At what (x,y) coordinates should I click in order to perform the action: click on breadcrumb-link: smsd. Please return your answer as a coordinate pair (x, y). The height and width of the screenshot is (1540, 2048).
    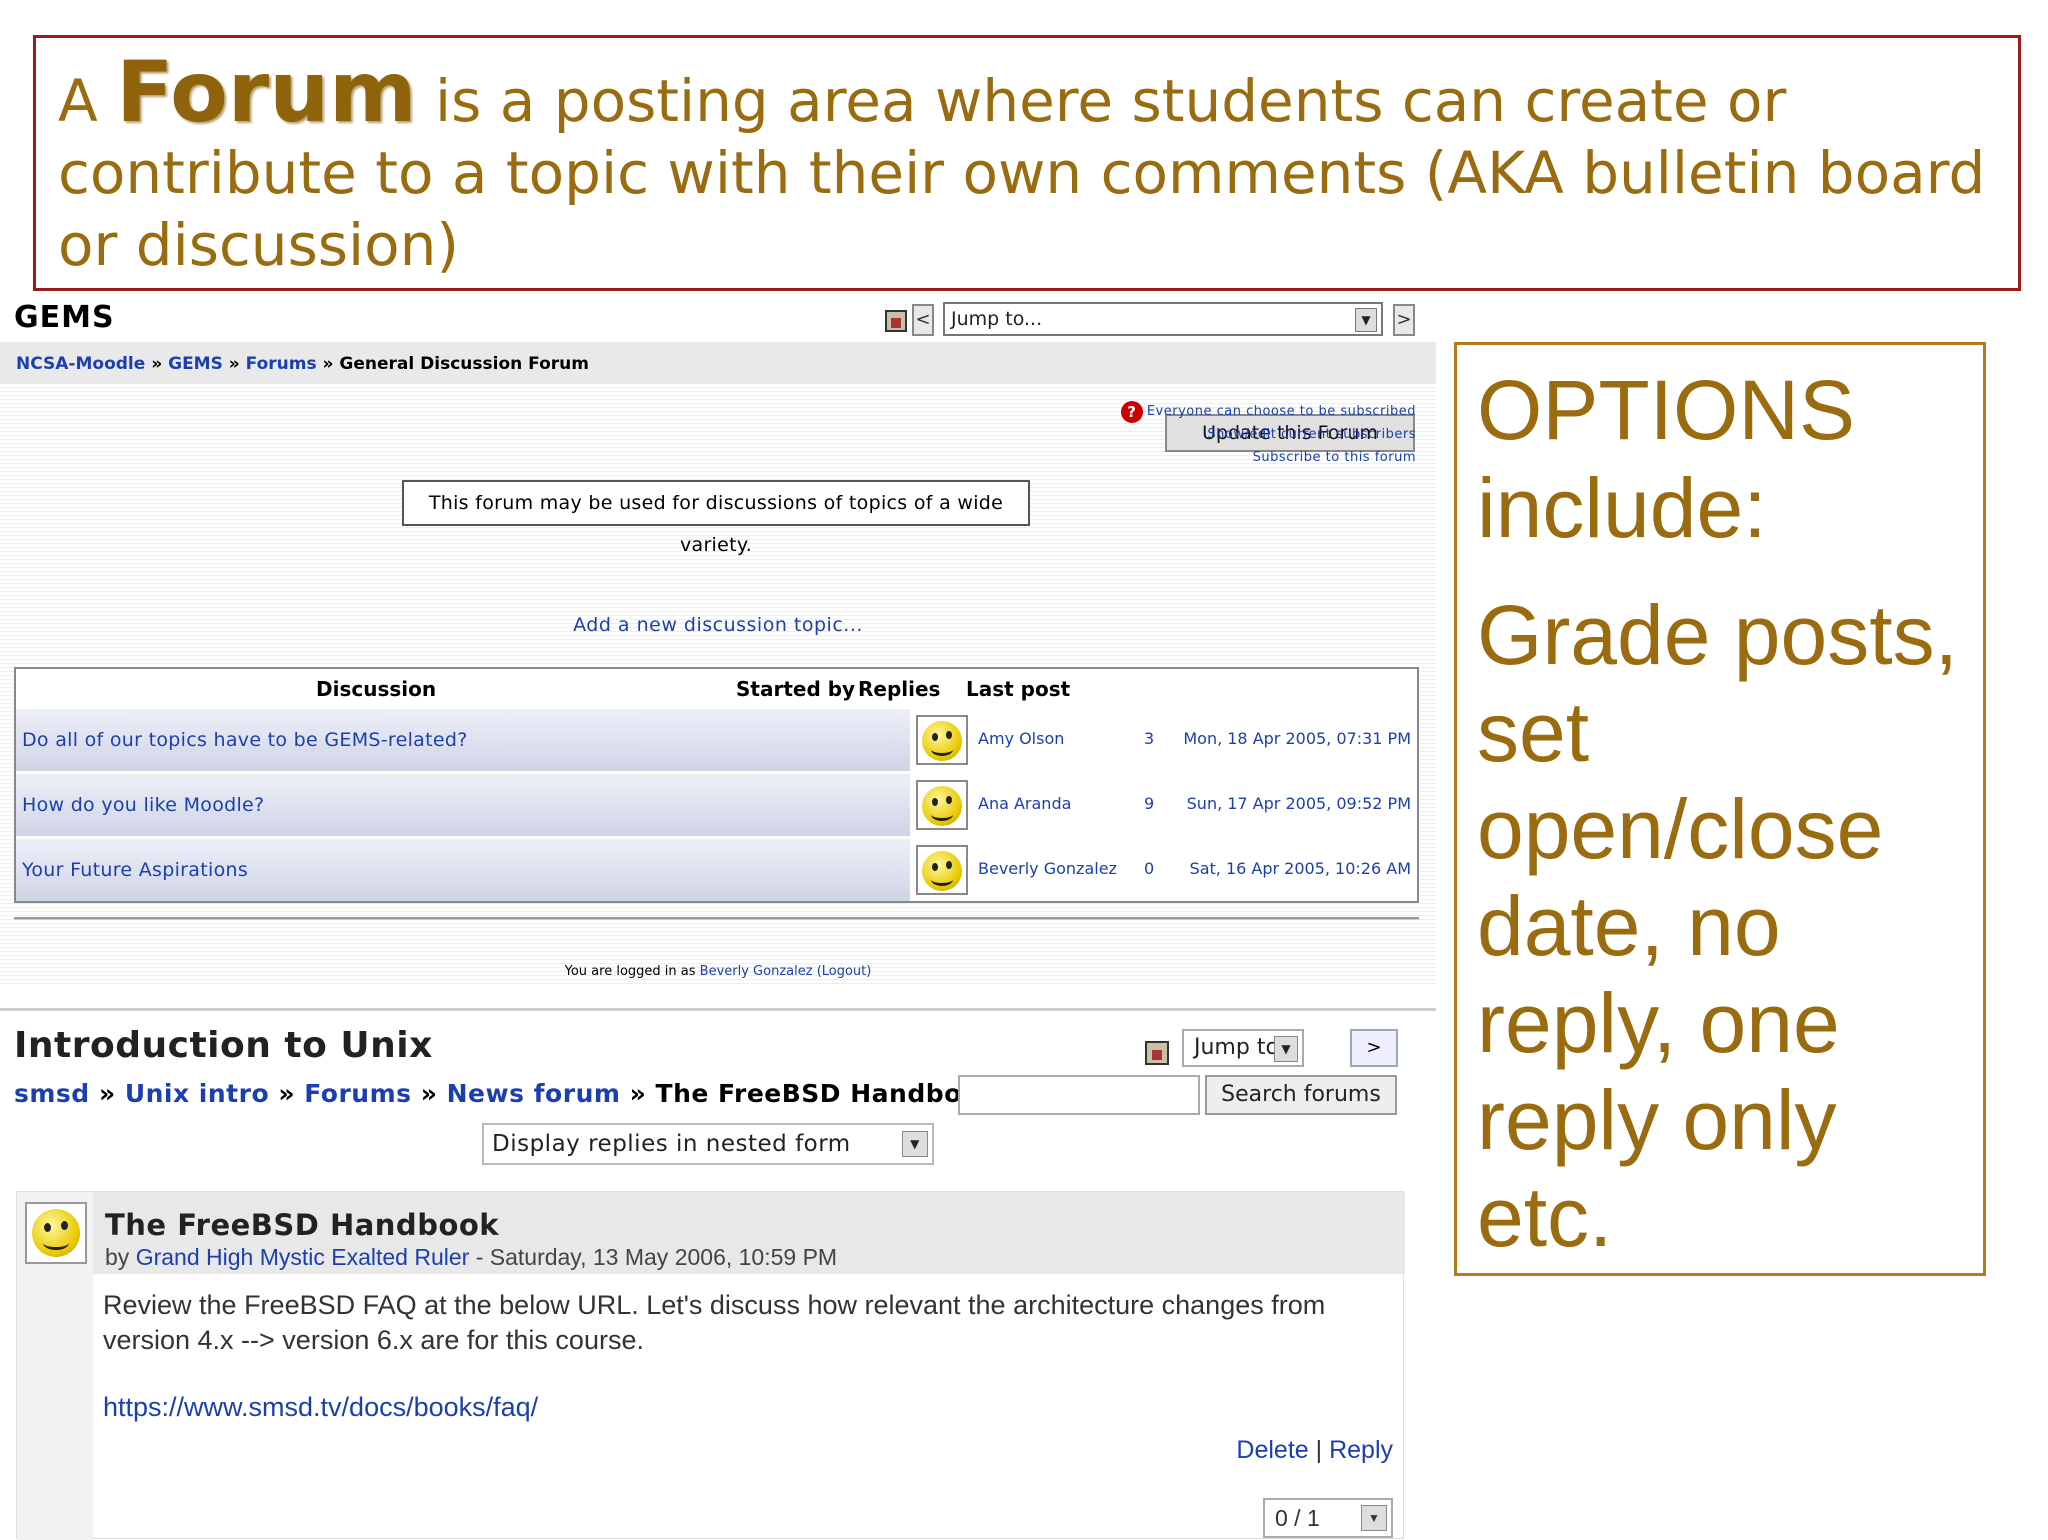
    Looking at the image, I should click on (52, 1093).